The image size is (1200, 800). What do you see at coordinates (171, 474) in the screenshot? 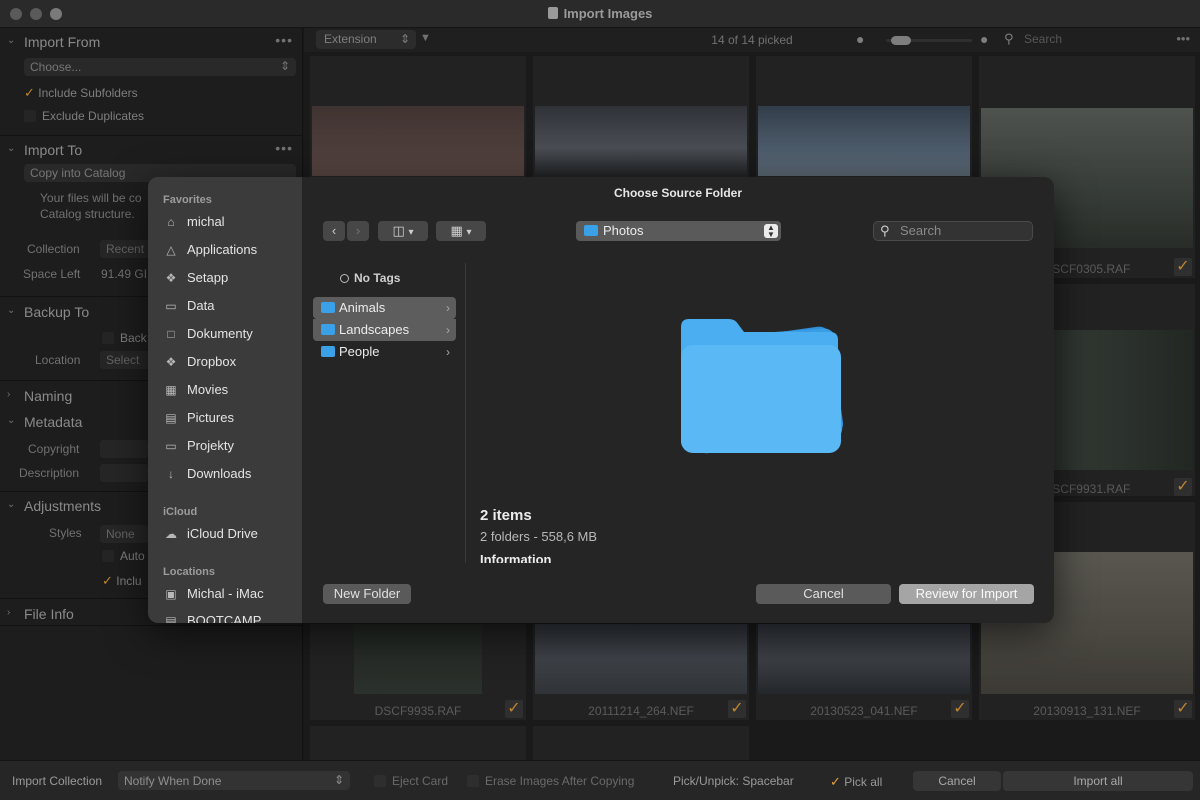
I see `downloads-icon: ↓` at bounding box center [171, 474].